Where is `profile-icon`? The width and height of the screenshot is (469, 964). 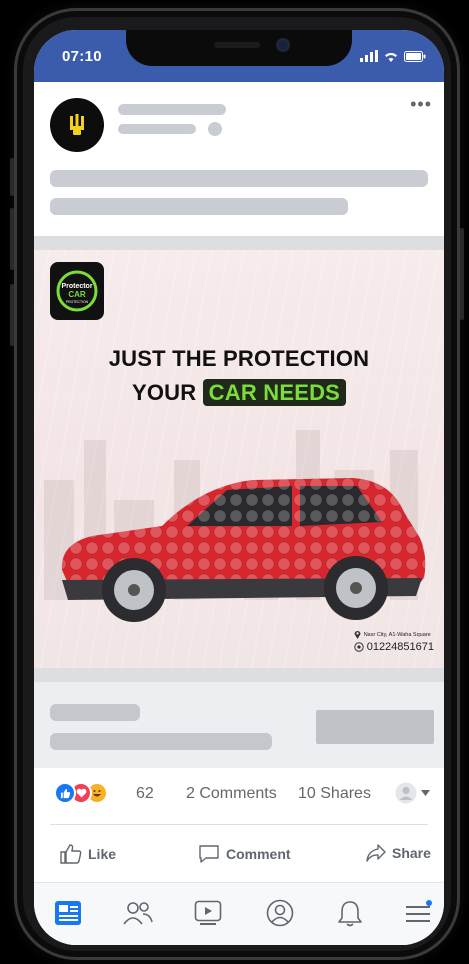 profile-icon is located at coordinates (280, 913).